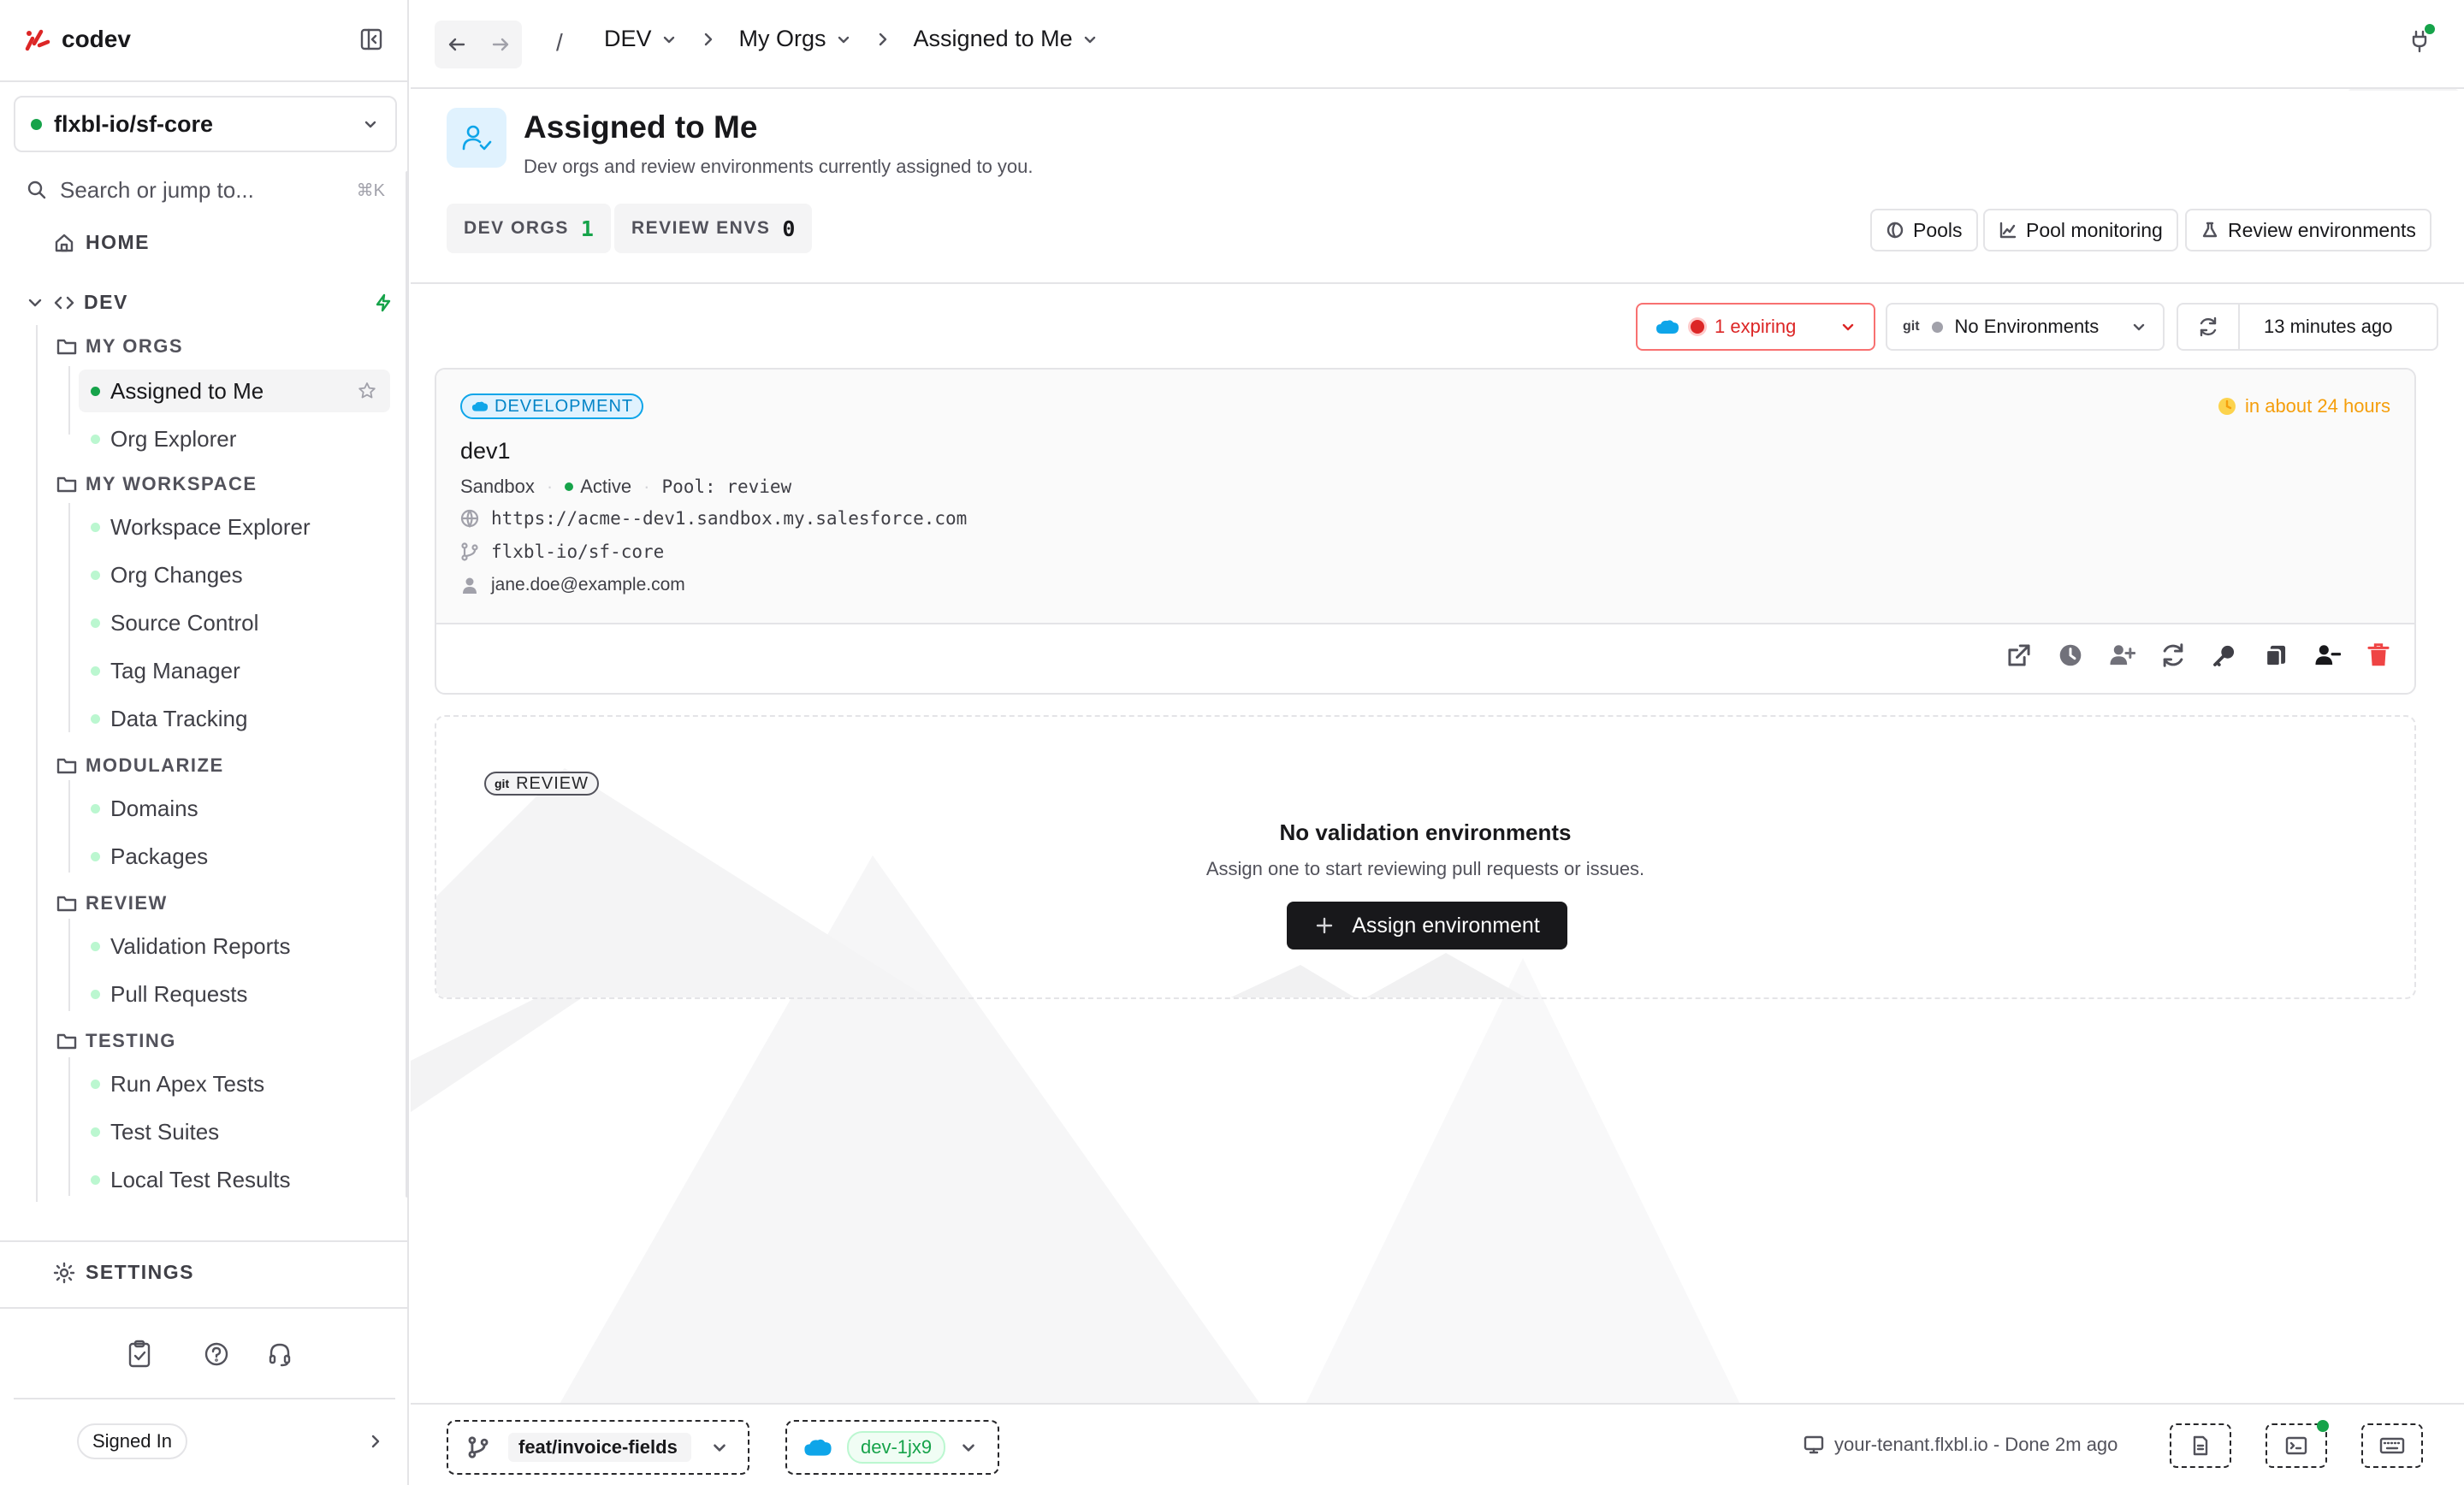  I want to click on pools-icon, so click(1895, 231).